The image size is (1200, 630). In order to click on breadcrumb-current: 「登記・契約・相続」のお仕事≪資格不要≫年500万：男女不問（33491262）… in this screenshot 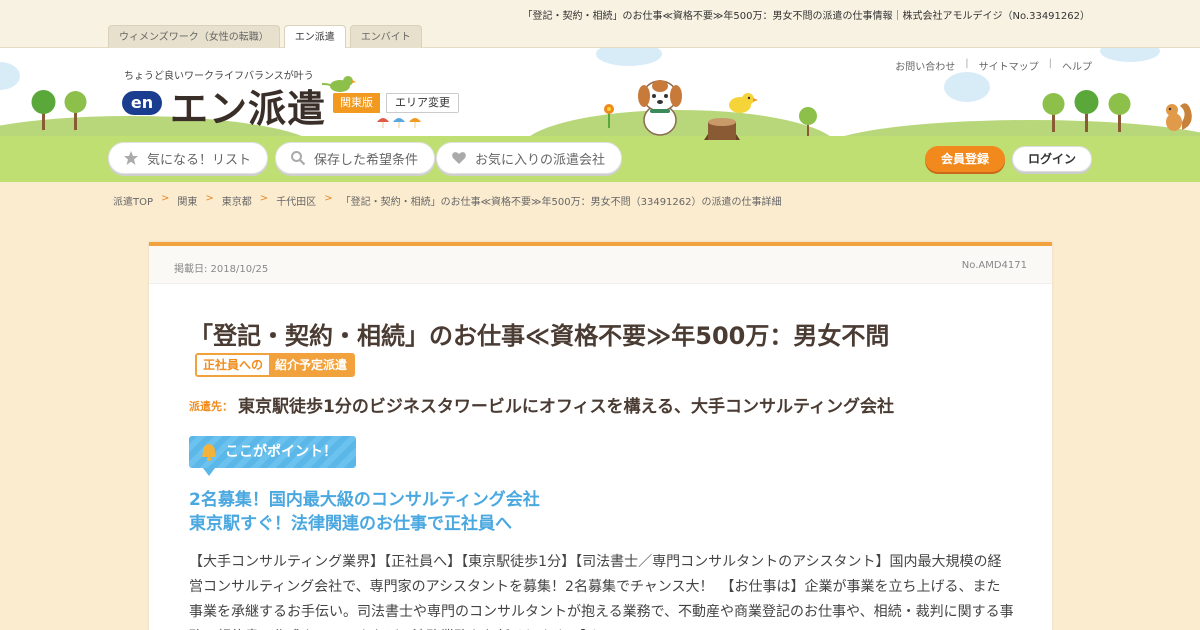, I will do `click(561, 202)`.